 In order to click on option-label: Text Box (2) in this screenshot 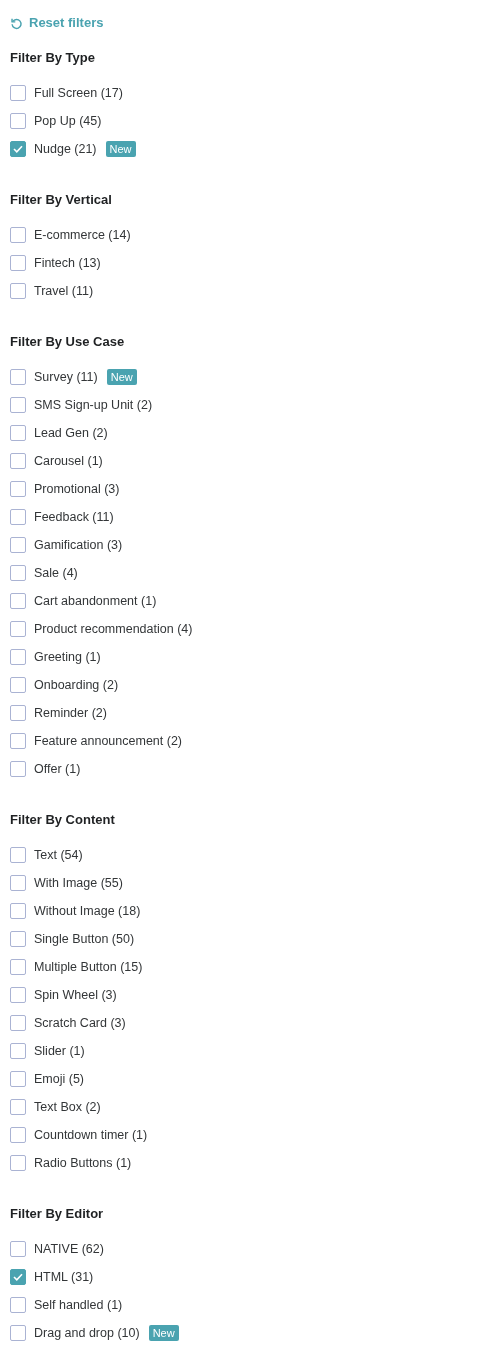, I will do `click(67, 1107)`.